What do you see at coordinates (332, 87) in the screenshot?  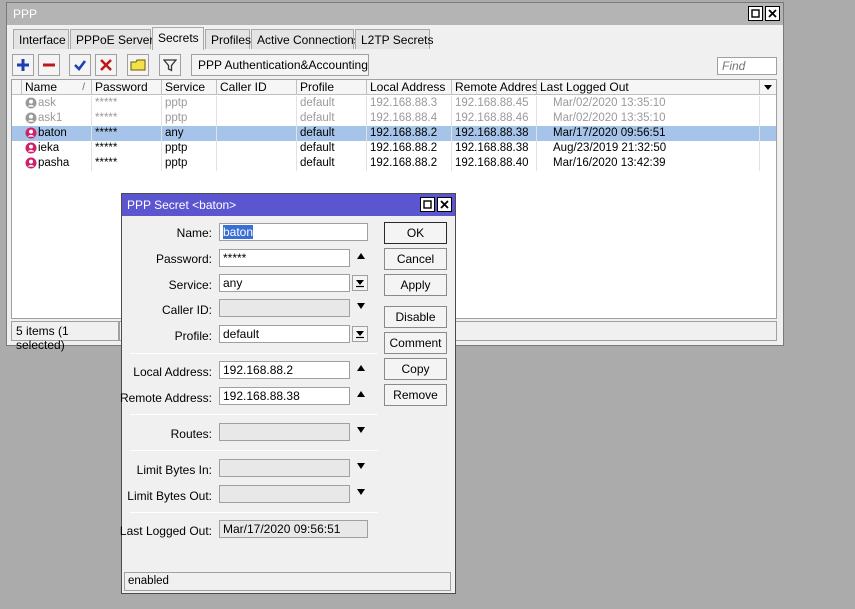 I see `column-header-profile: Profile` at bounding box center [332, 87].